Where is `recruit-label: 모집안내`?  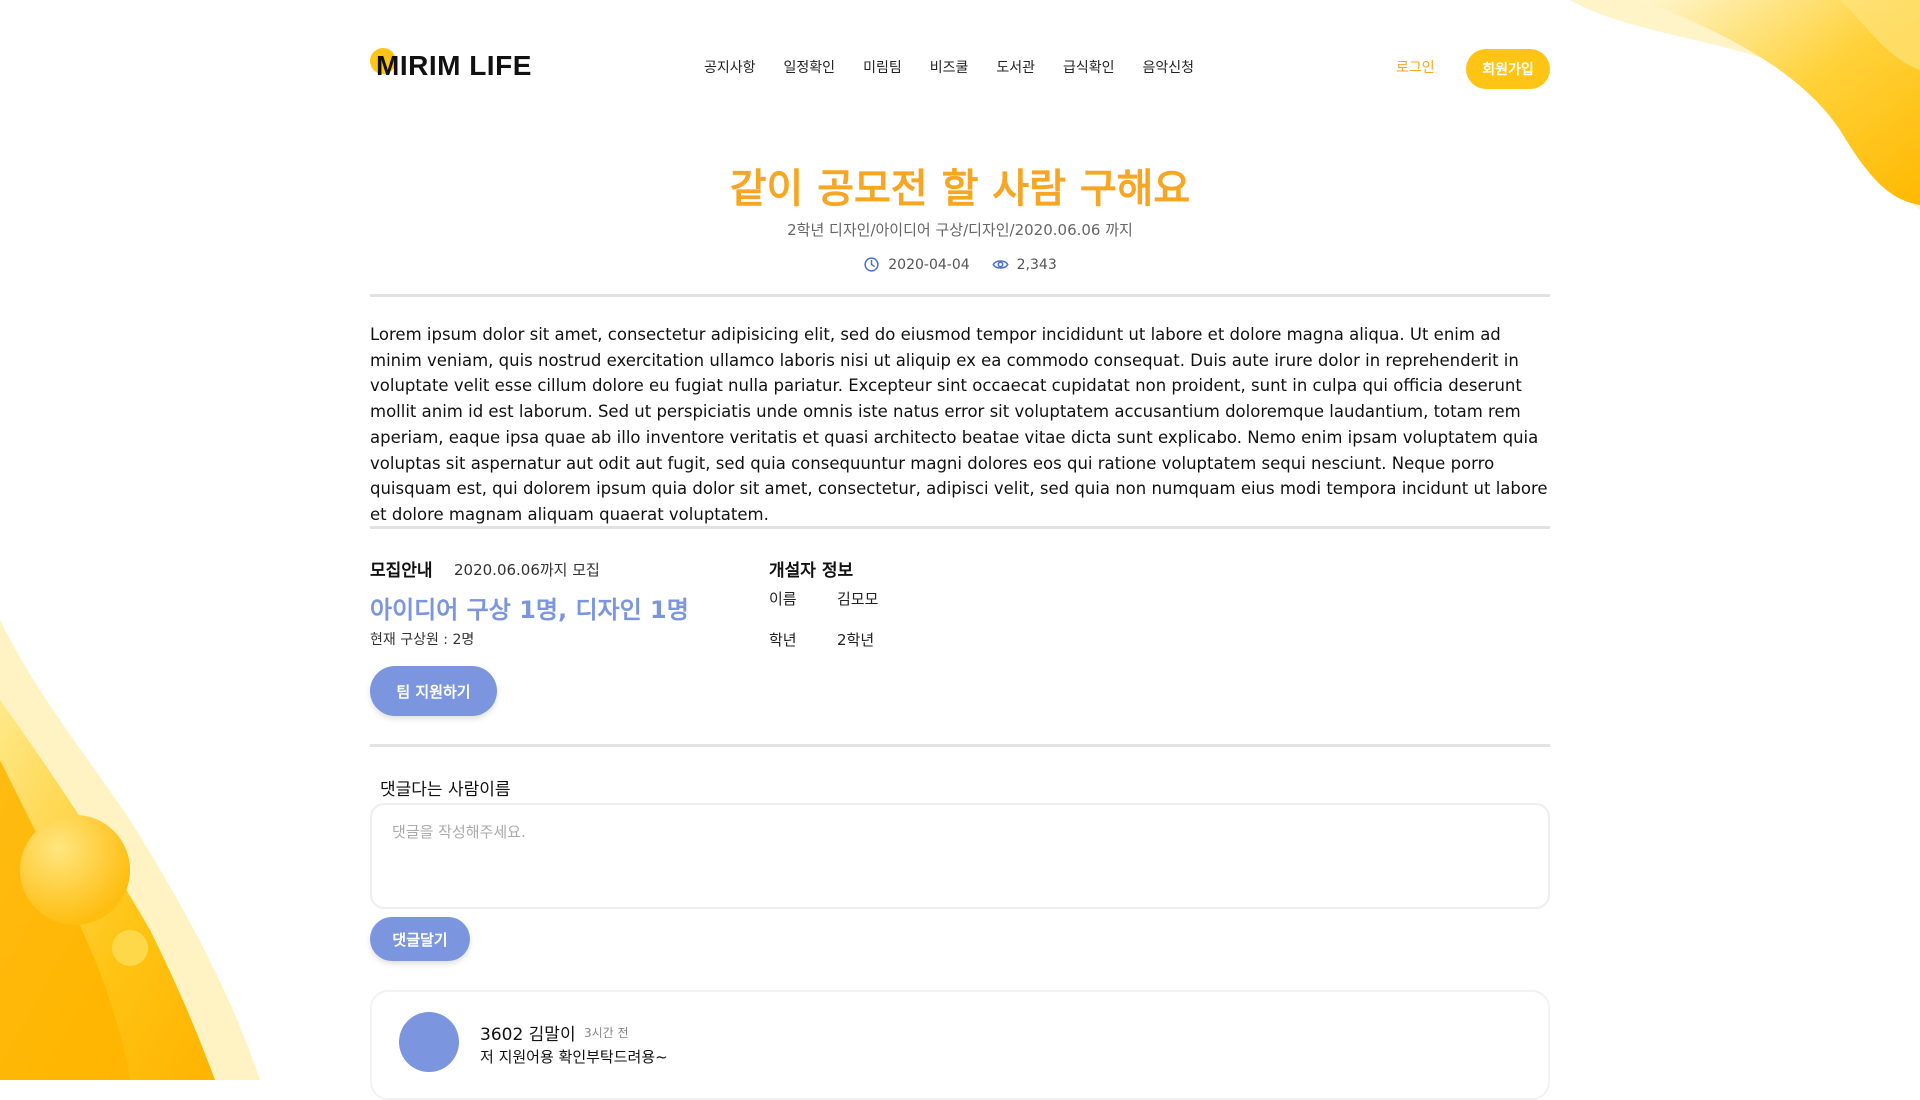
recruit-label: 모집안내 is located at coordinates (401, 571).